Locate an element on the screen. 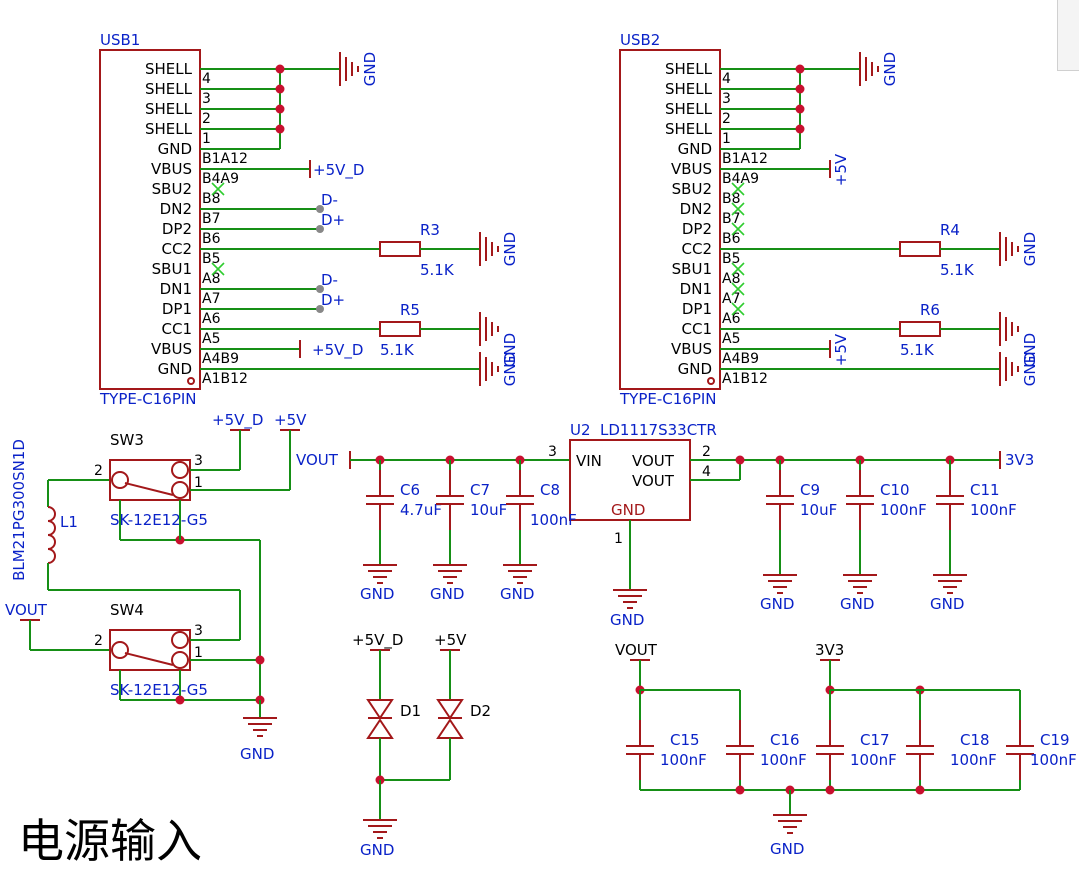 Image resolution: width=1079 pixels, height=871 pixels. c15-value: 100nF is located at coordinates (683, 760).